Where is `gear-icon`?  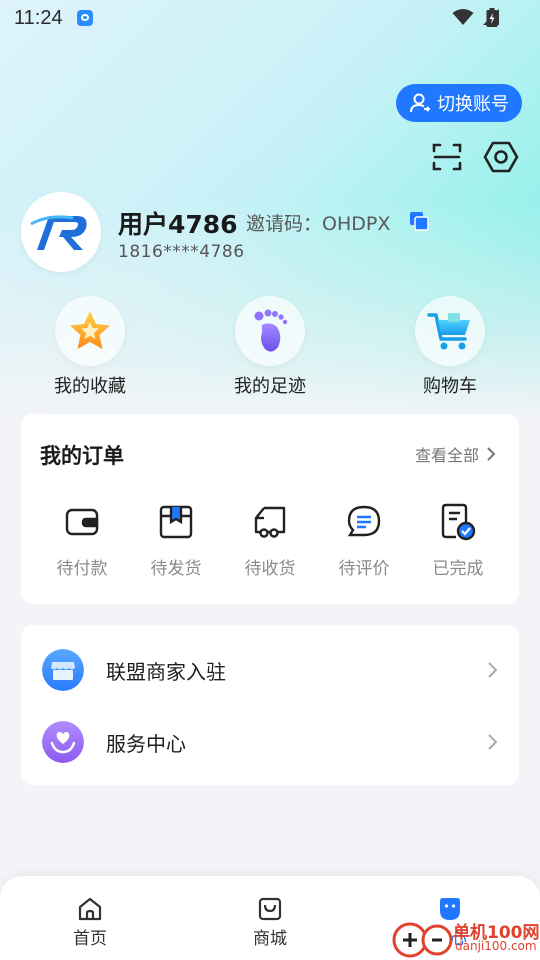
gear-icon is located at coordinates (501, 157).